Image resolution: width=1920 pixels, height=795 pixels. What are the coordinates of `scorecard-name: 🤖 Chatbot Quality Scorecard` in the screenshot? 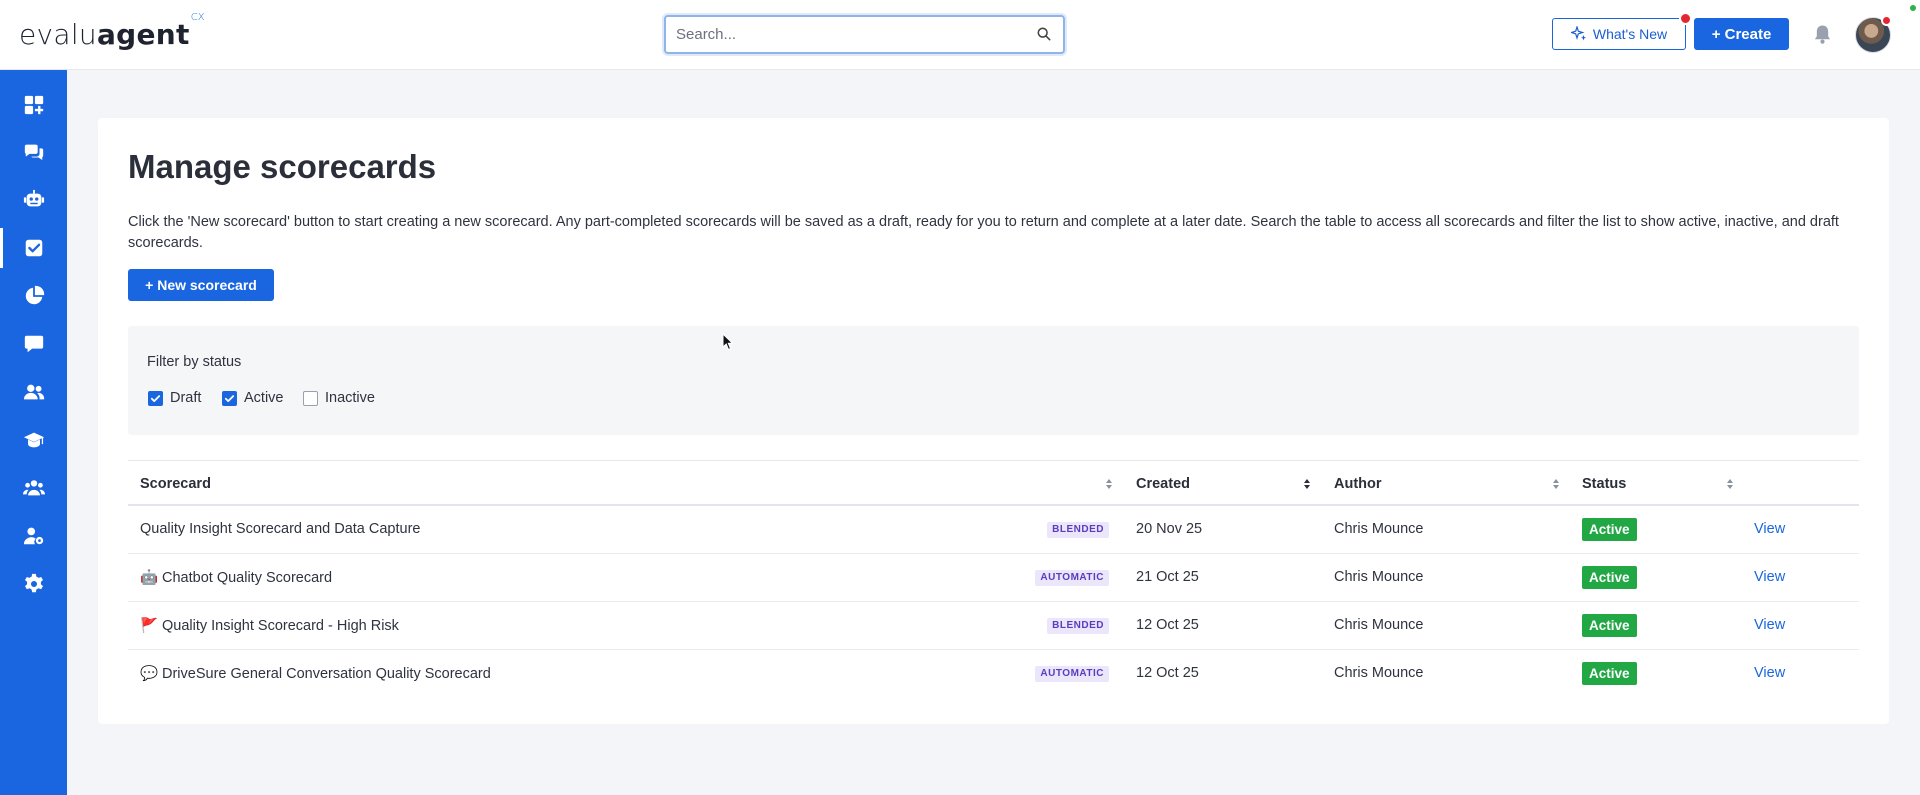 It's located at (236, 577).